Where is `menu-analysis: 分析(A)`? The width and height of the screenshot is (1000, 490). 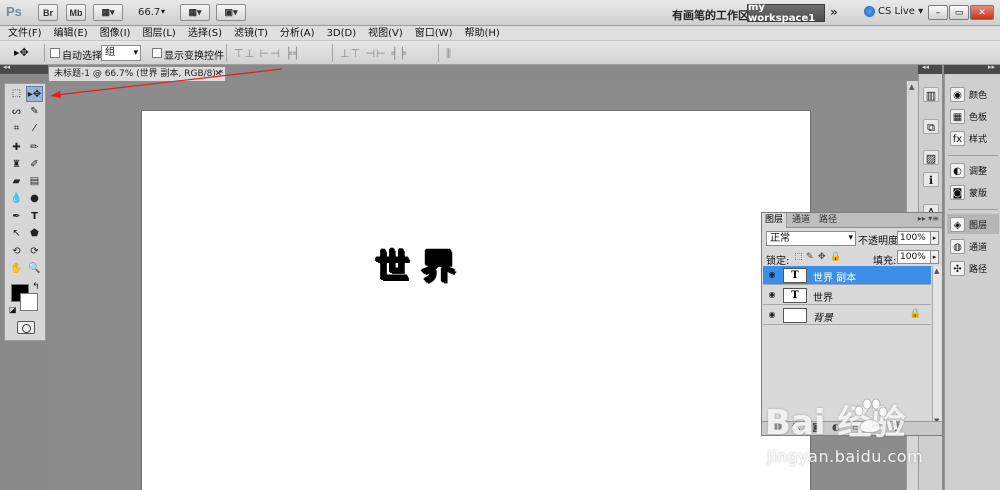
menu-analysis: 分析(A) is located at coordinates (297, 33).